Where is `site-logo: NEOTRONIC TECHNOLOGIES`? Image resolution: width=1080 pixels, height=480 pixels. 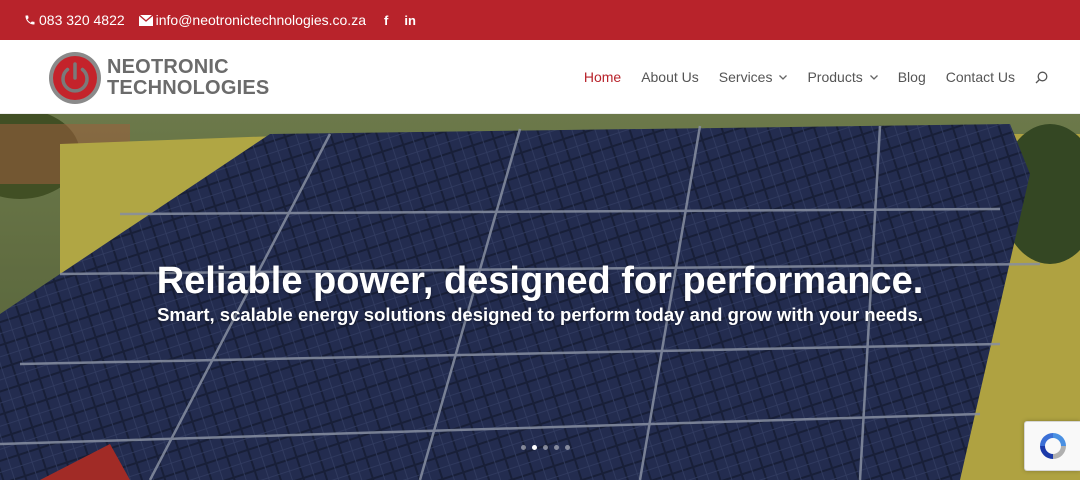 site-logo: NEOTRONIC TECHNOLOGIES is located at coordinates (158, 78).